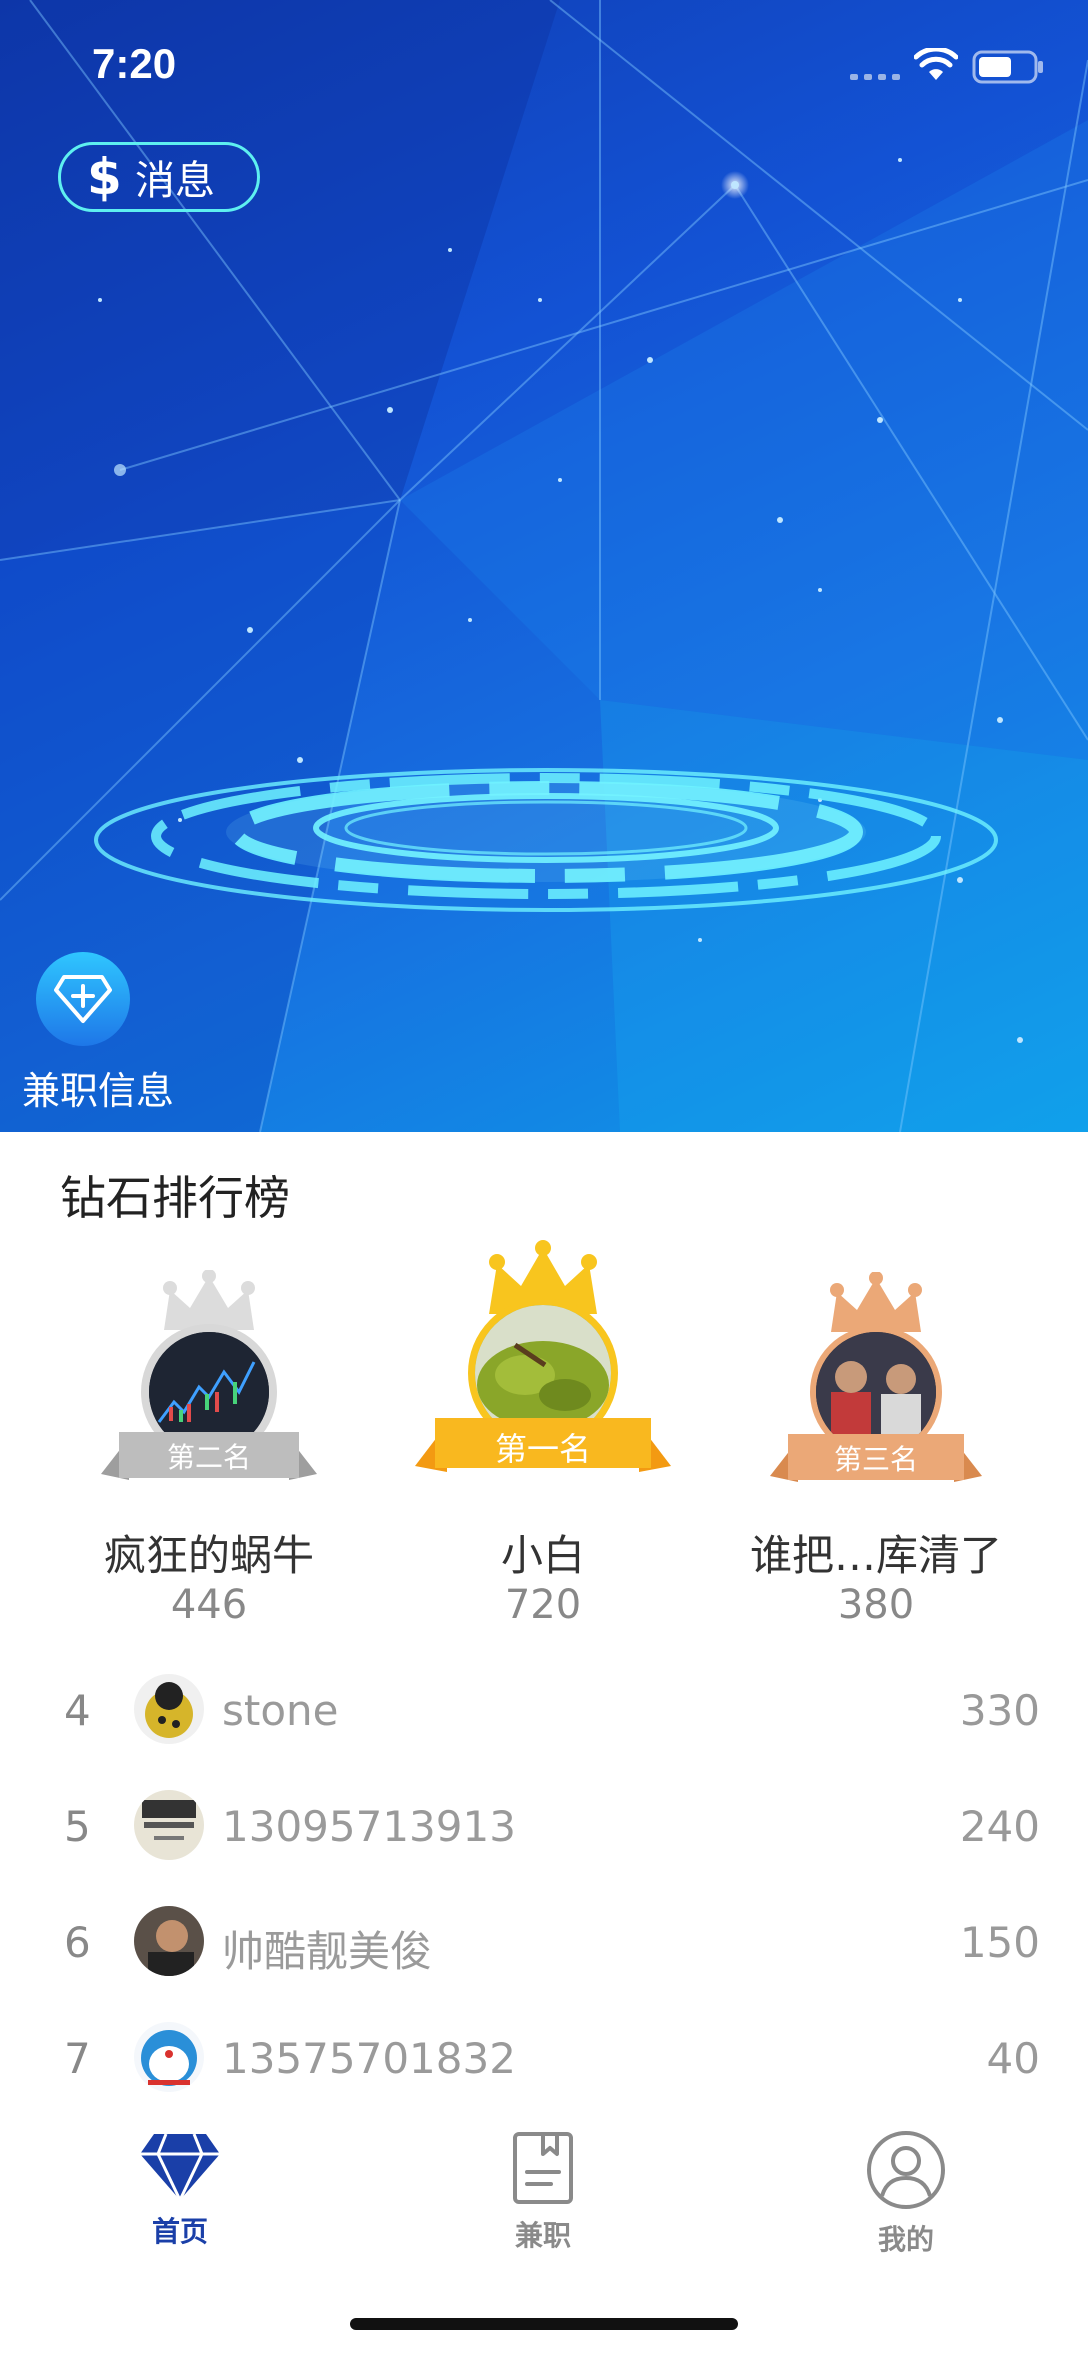  What do you see at coordinates (77, 1826) in the screenshot?
I see `rank-number: 5` at bounding box center [77, 1826].